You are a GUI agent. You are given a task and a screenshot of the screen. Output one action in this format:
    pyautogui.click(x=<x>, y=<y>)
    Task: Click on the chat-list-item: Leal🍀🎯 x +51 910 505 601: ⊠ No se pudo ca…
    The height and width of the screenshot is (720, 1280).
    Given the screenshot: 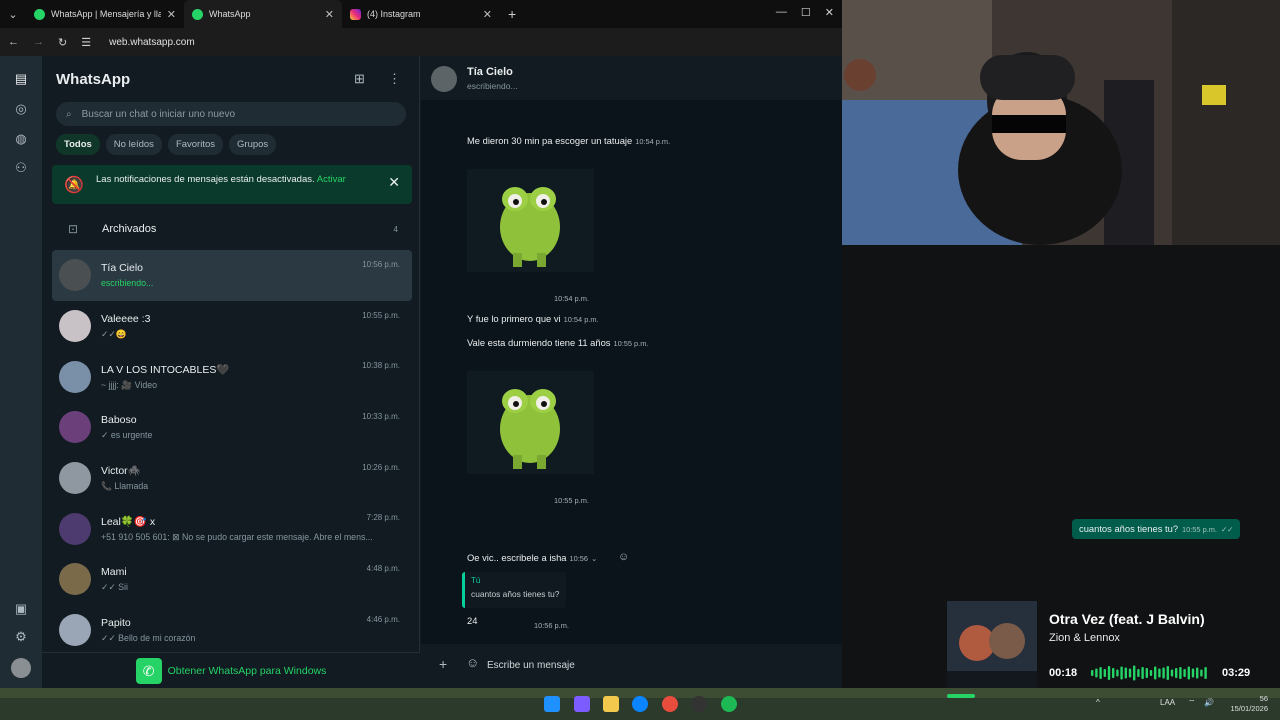 What is the action you would take?
    pyautogui.click(x=232, y=528)
    